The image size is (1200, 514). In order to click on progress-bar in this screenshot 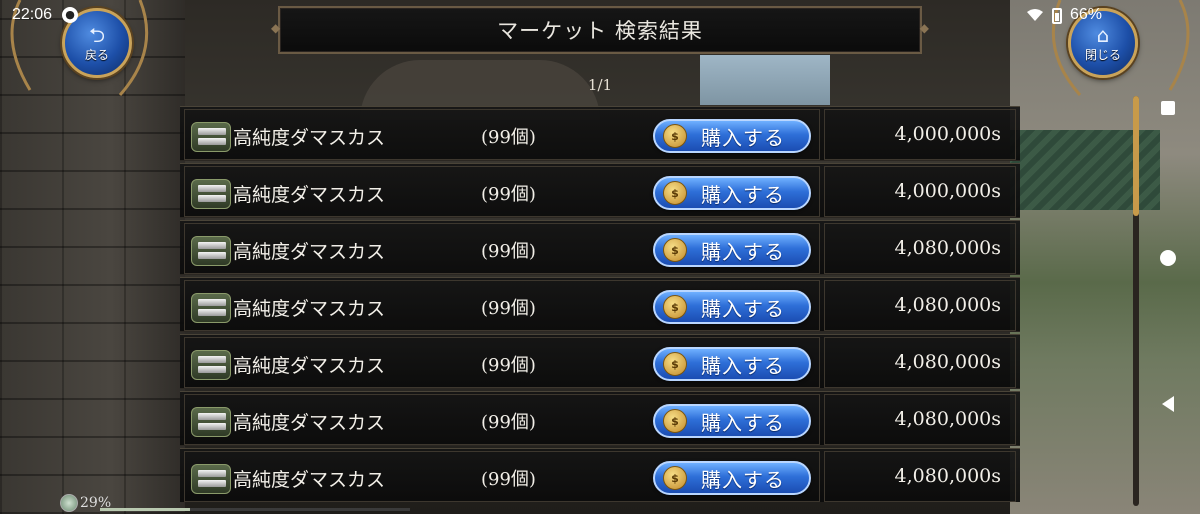, I will do `click(255, 509)`.